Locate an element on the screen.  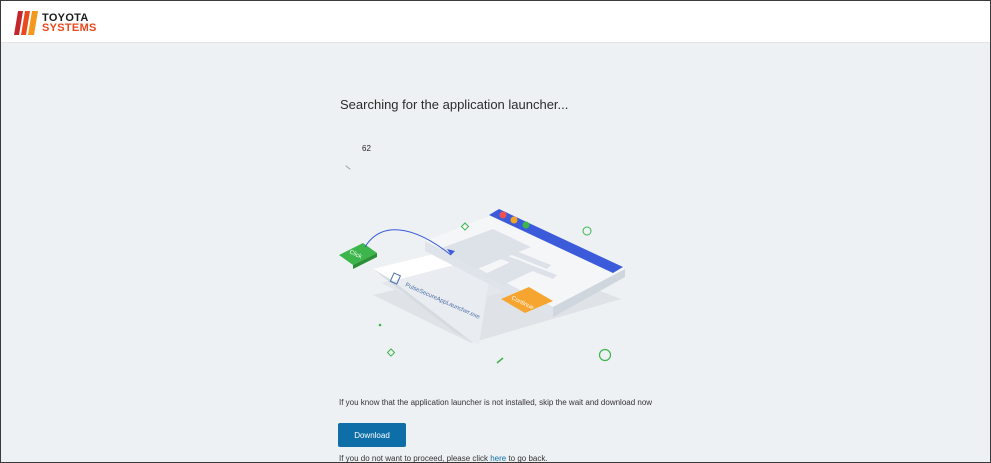
logo-text: TOYOTA SYSTEMS is located at coordinates (69, 23).